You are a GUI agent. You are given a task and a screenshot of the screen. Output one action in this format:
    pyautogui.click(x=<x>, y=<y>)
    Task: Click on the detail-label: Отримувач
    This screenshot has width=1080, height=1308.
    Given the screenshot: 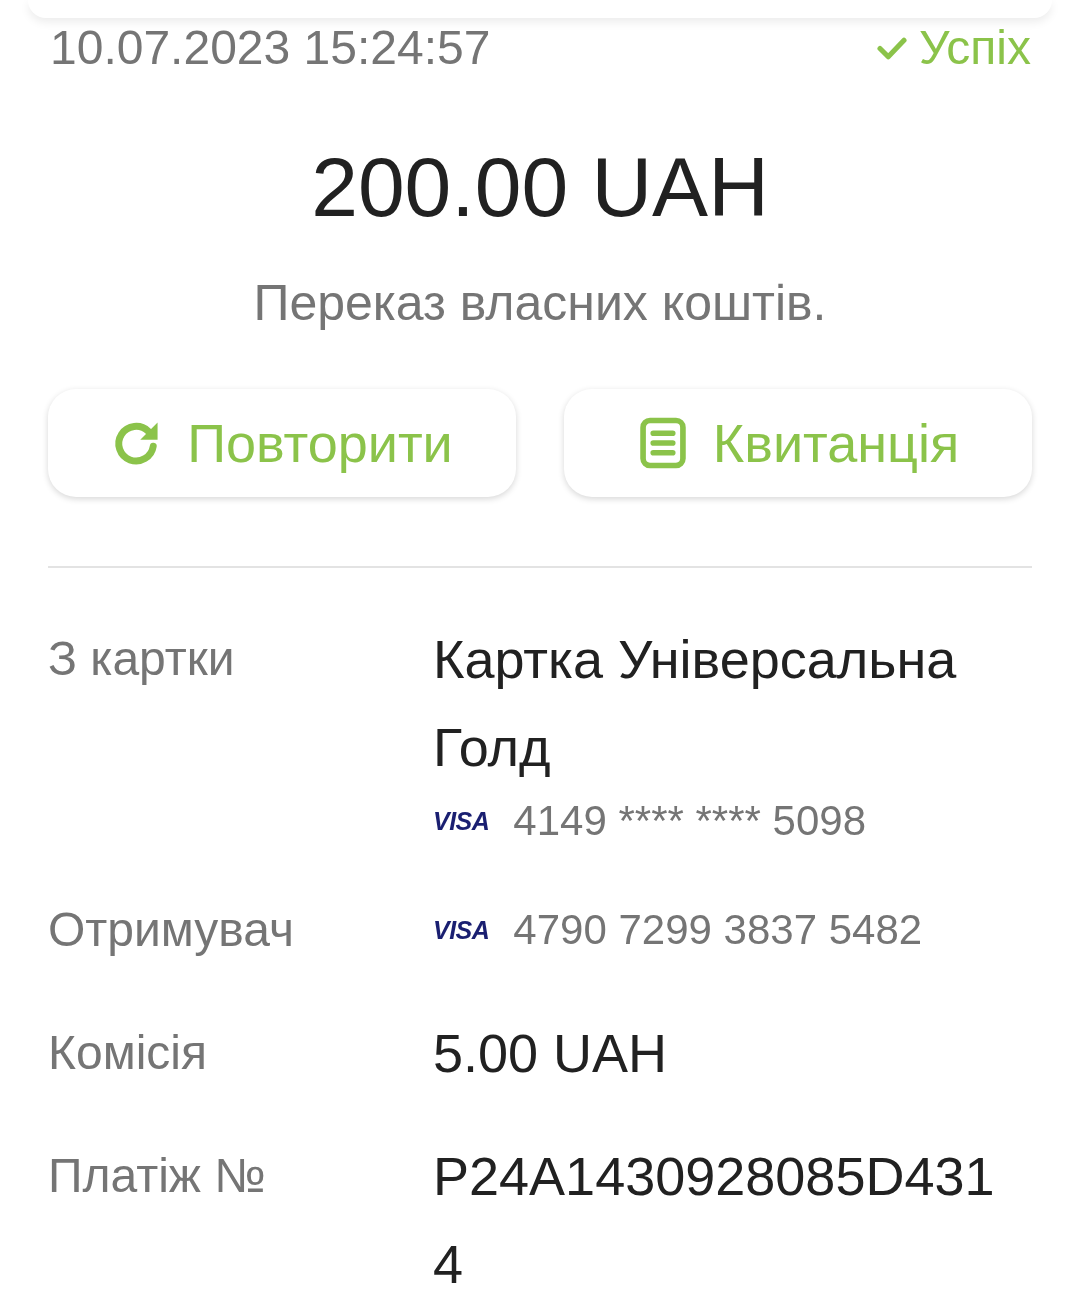 What is the action you would take?
    pyautogui.click(x=171, y=930)
    